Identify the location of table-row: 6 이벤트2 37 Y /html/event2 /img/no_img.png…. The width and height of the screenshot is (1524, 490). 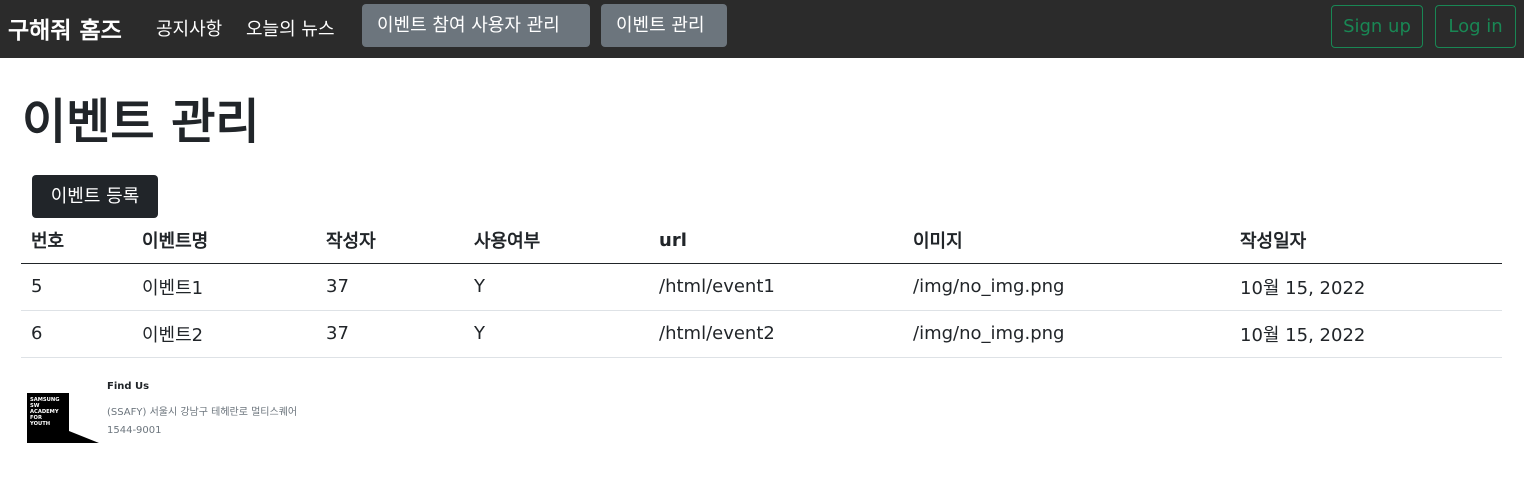
(761, 334).